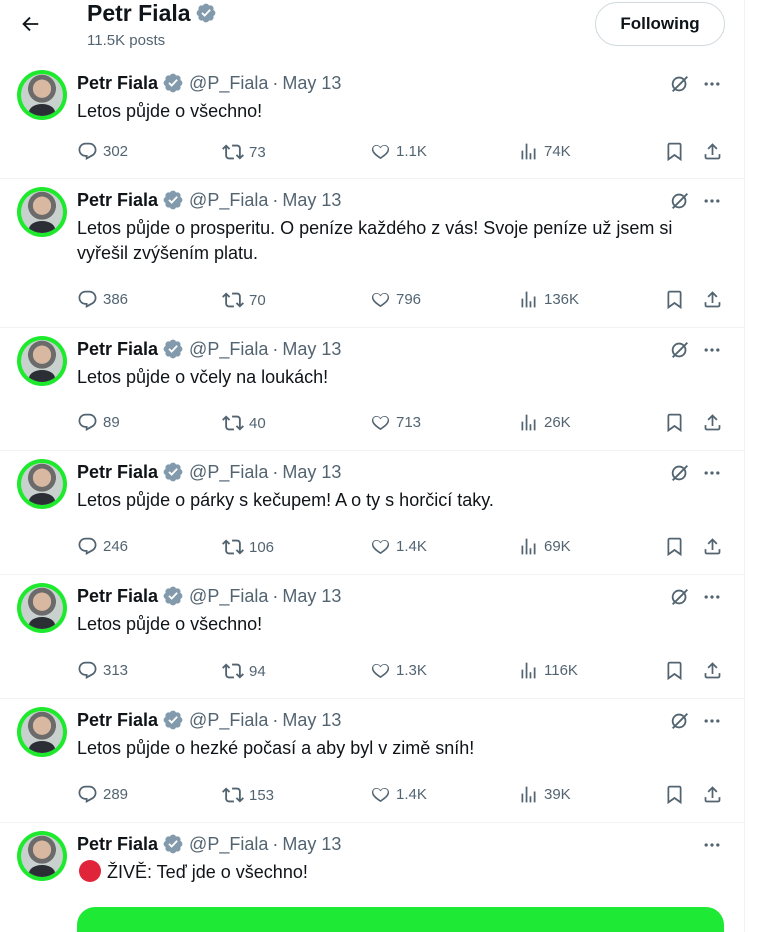 This screenshot has height=932, width=758. What do you see at coordinates (244, 300) in the screenshot?
I see `retweet-button: 70` at bounding box center [244, 300].